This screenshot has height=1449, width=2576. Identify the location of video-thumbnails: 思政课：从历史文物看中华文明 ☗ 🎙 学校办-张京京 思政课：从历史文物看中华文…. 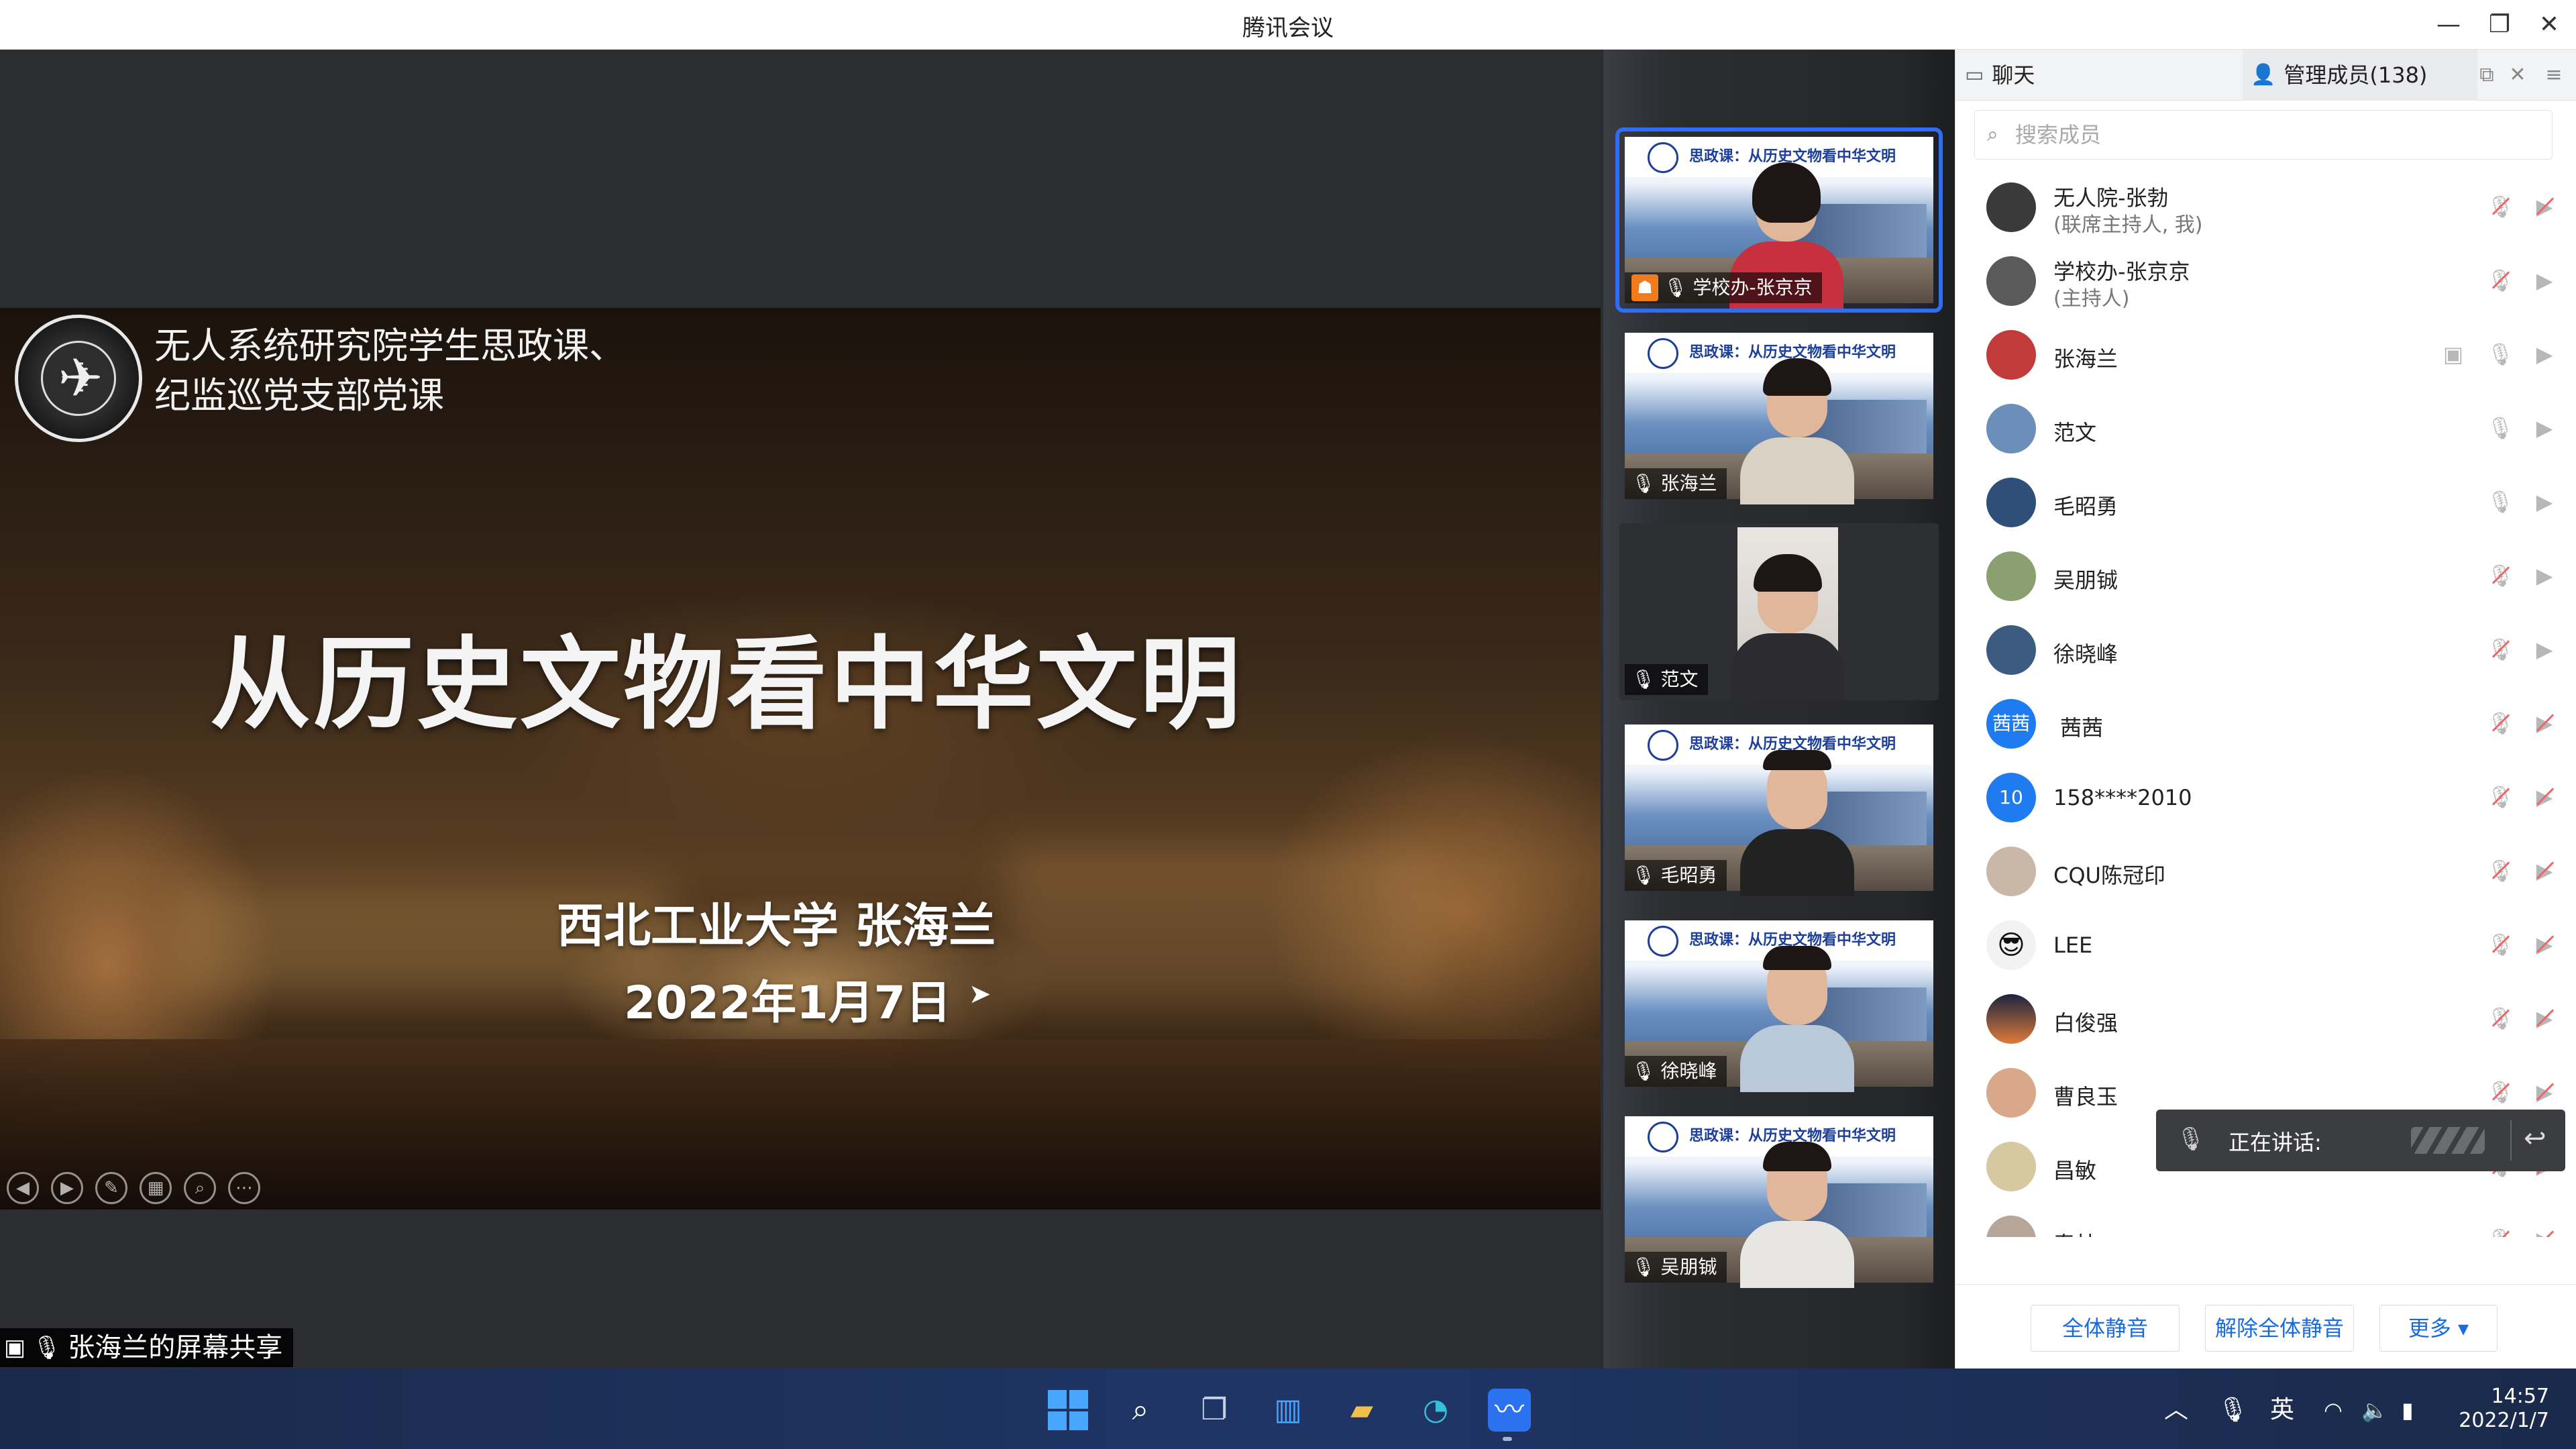
(1779, 709).